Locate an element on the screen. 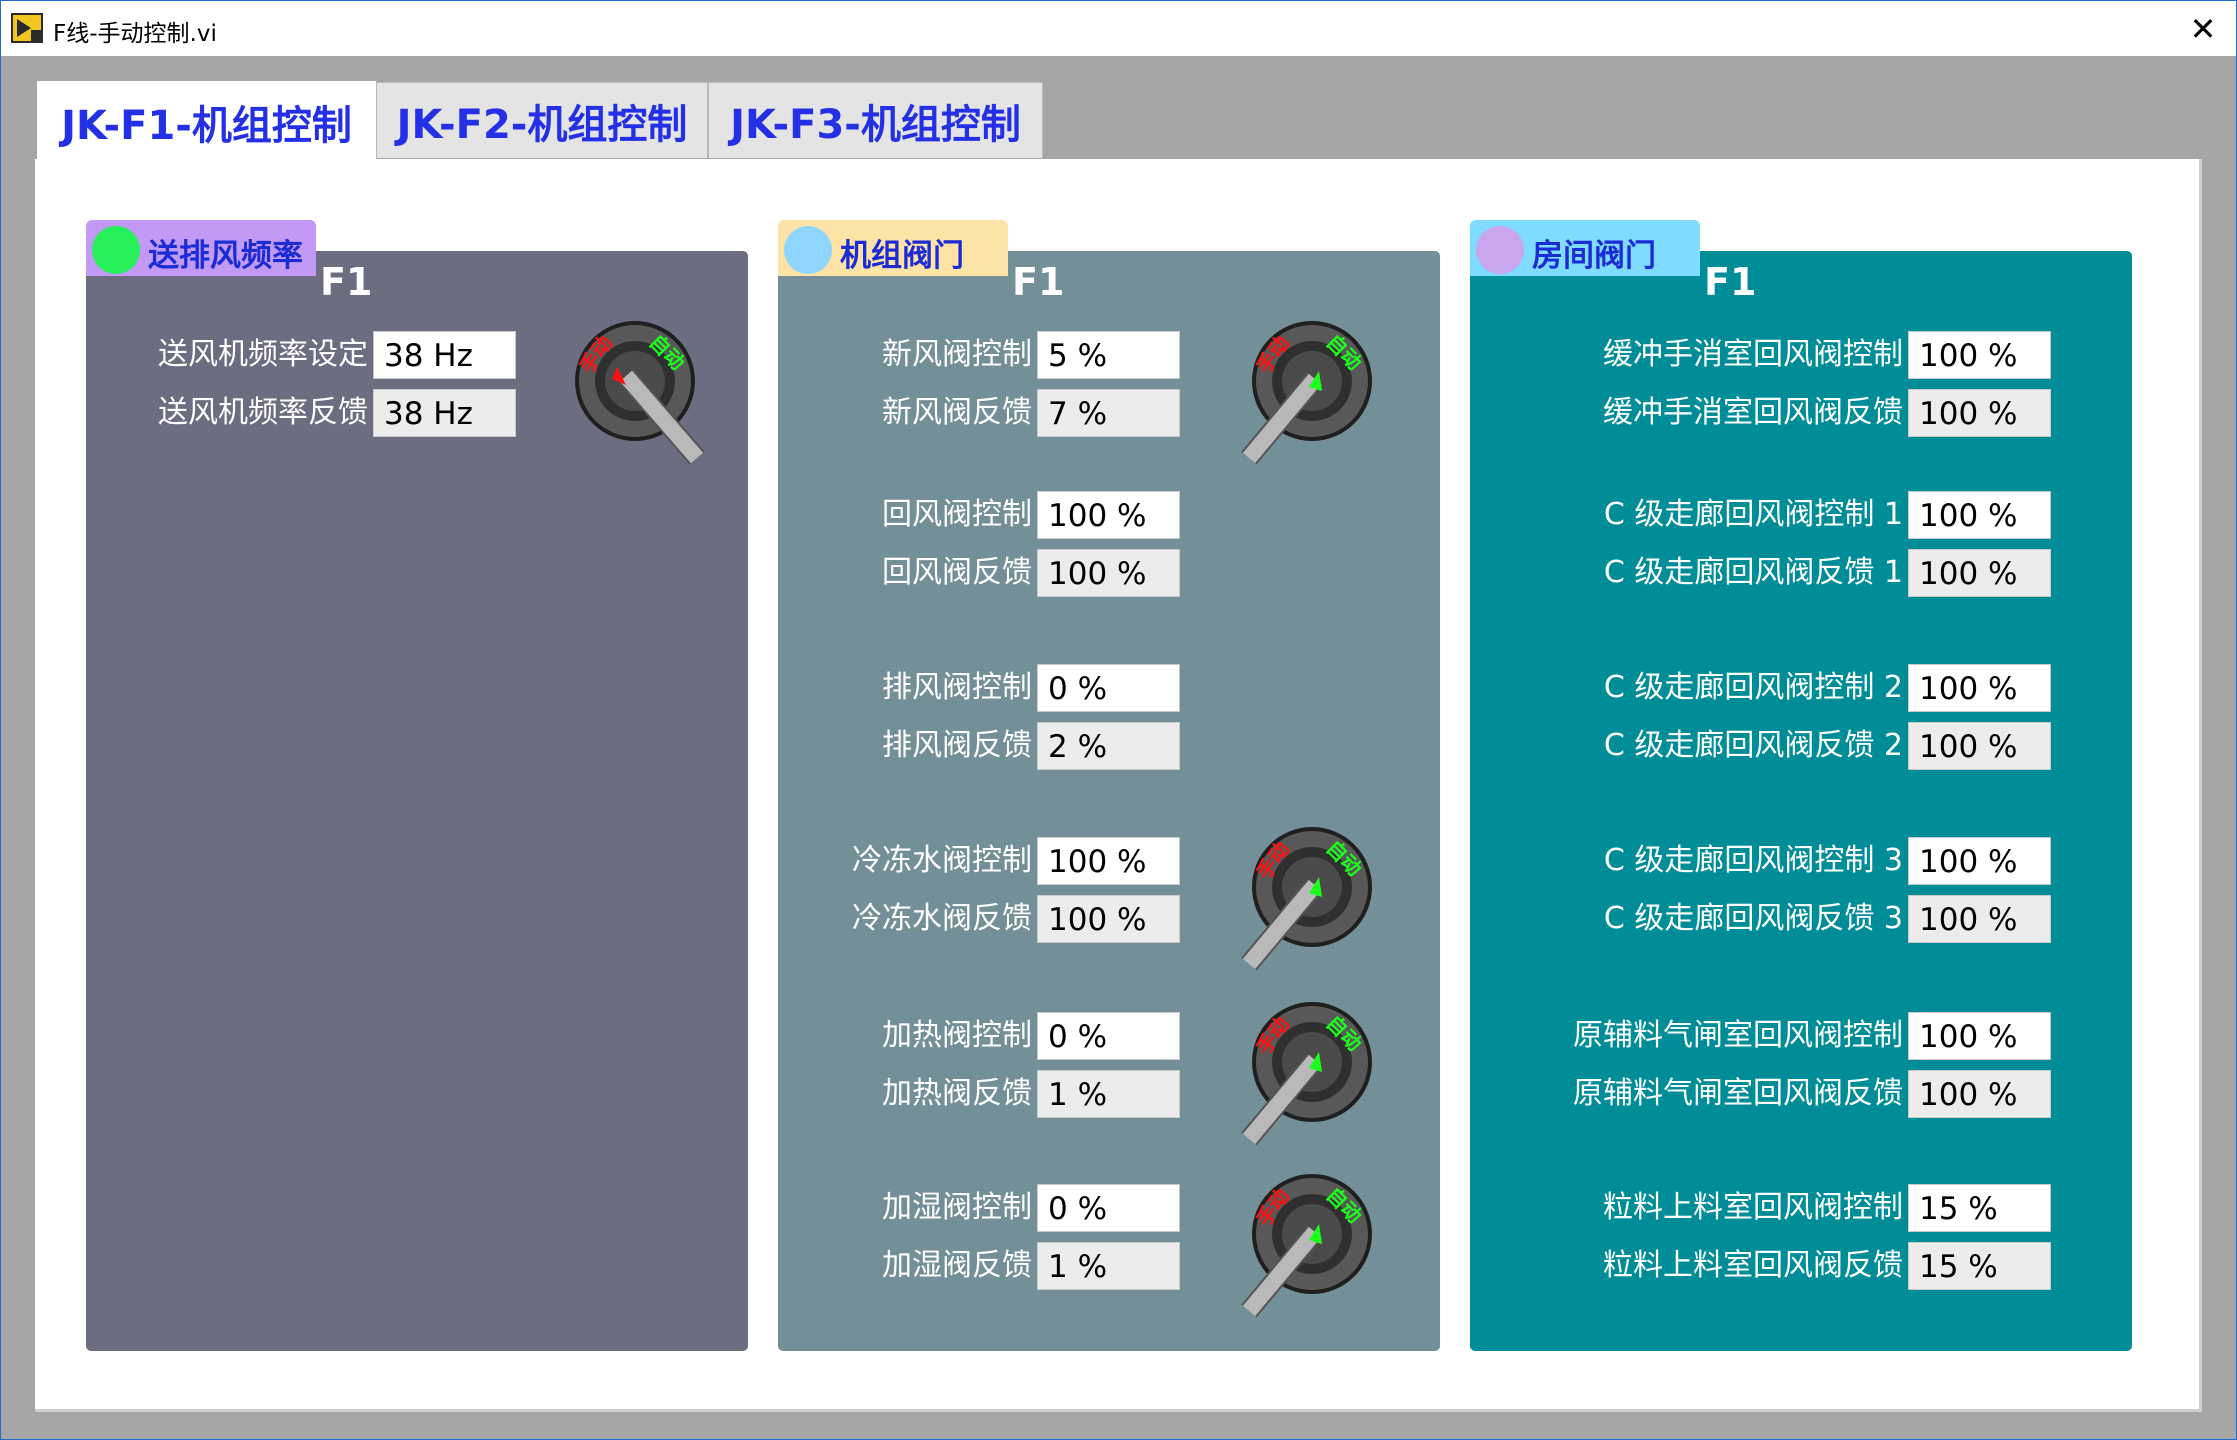 The width and height of the screenshot is (2237, 1440). control-label: C 级走廊回风阀控制 2 is located at coordinates (1753, 687).